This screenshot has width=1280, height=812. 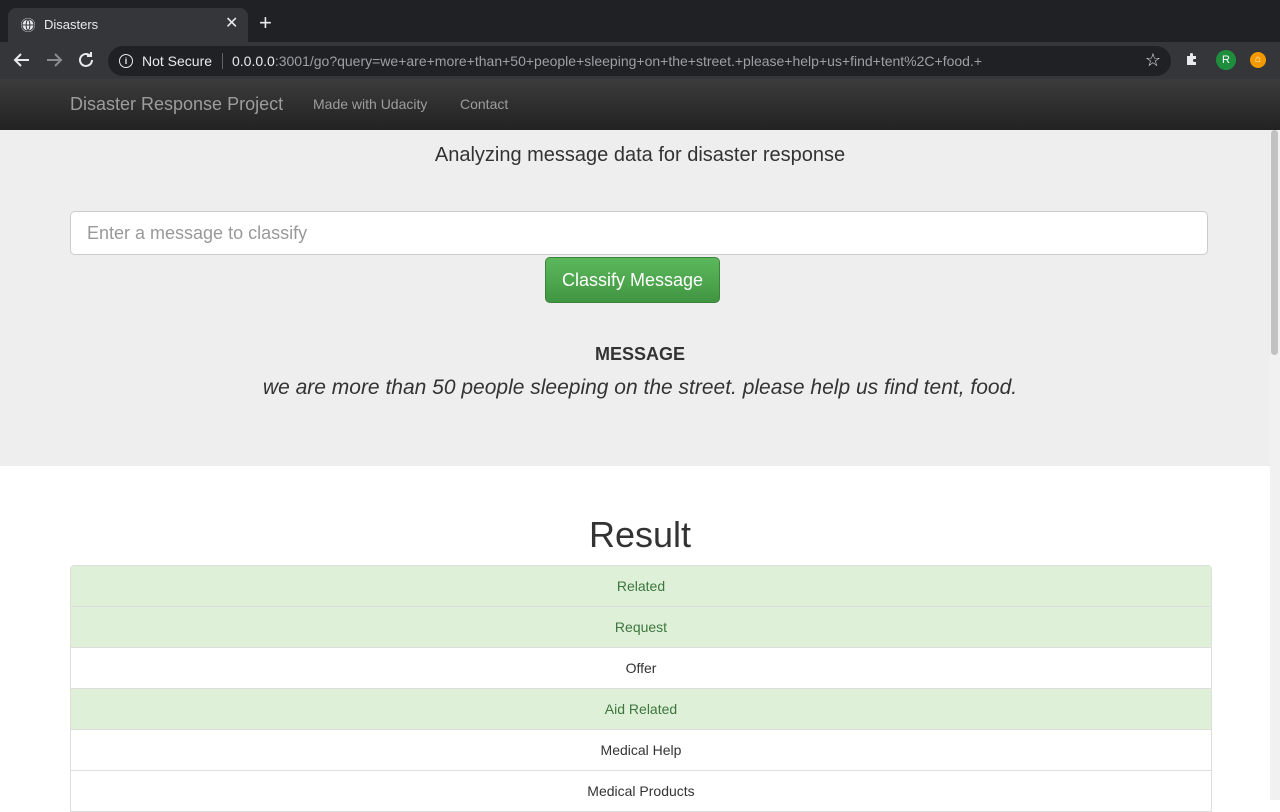 What do you see at coordinates (640, 534) in the screenshot?
I see `result-title: Result` at bounding box center [640, 534].